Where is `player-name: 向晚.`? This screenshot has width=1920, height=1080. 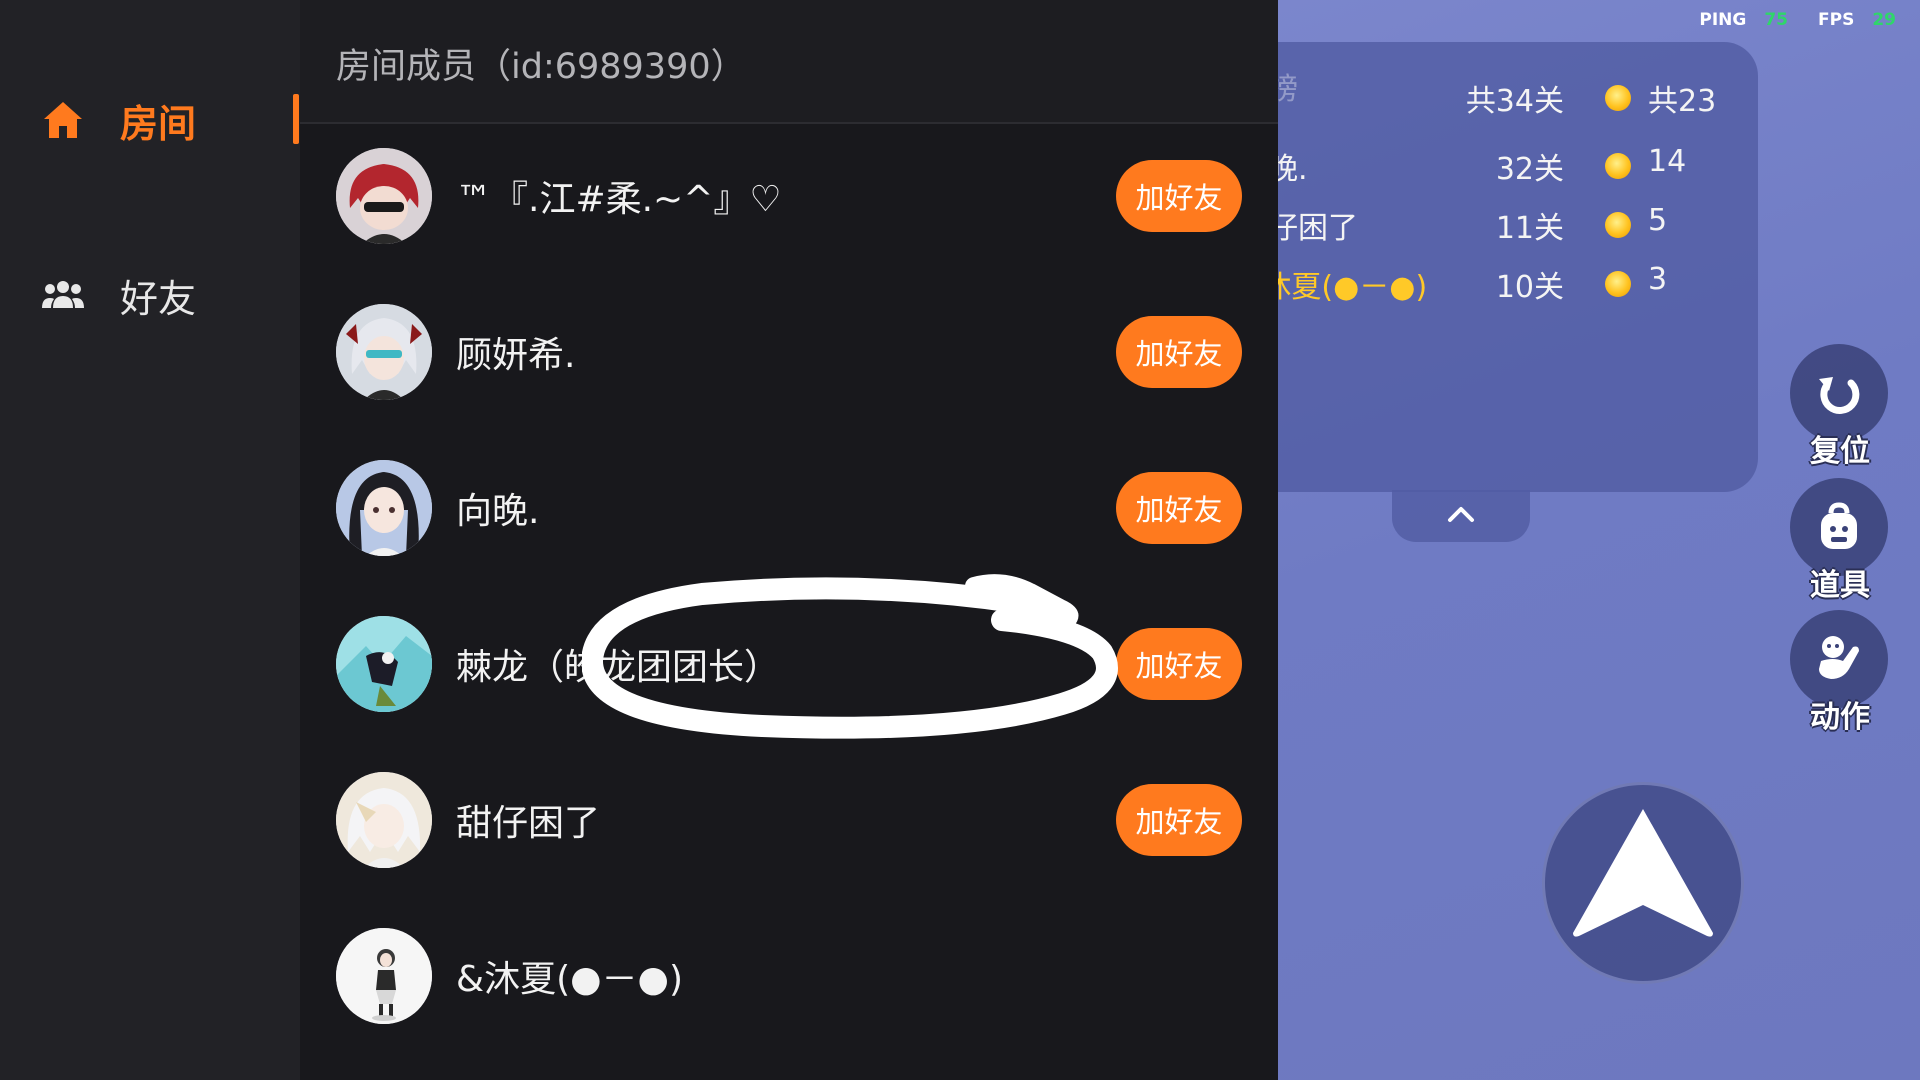 player-name: 向晚. is located at coordinates (1293, 169).